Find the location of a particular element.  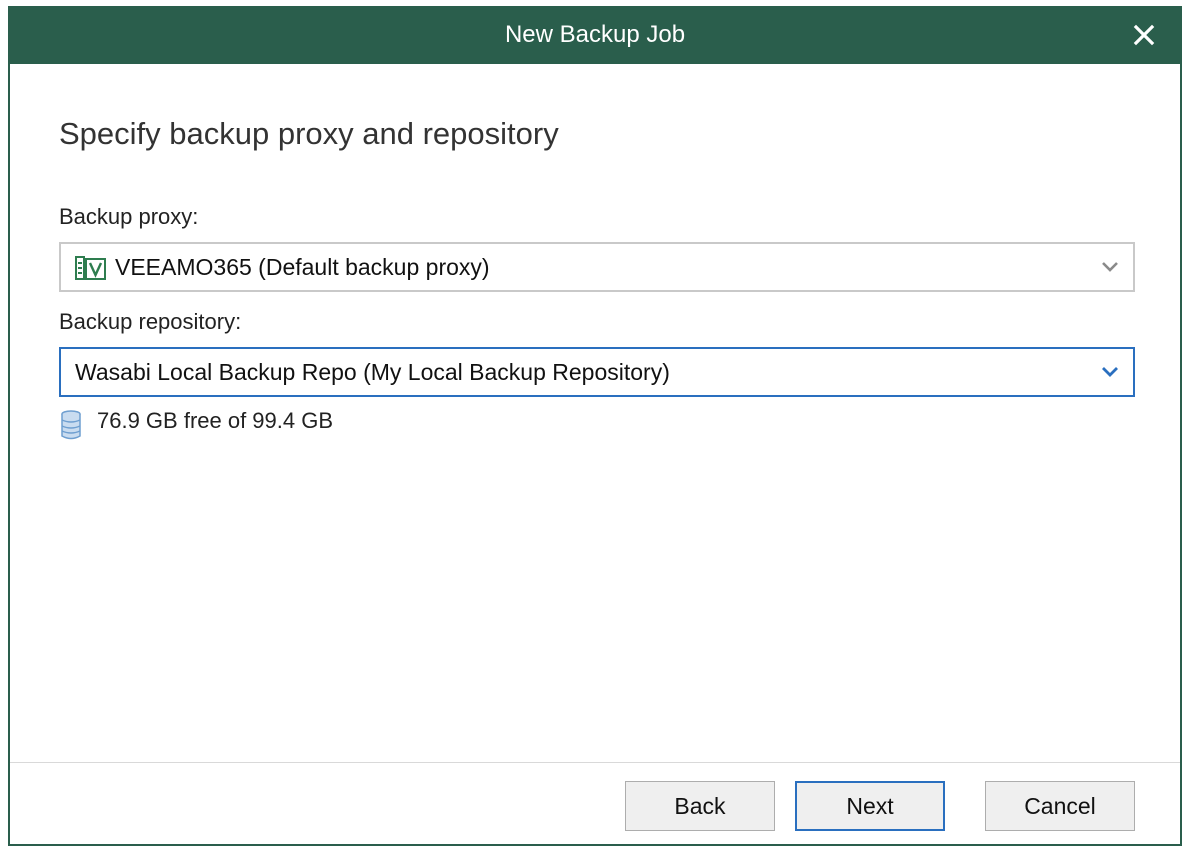

database-icon is located at coordinates (71, 425).